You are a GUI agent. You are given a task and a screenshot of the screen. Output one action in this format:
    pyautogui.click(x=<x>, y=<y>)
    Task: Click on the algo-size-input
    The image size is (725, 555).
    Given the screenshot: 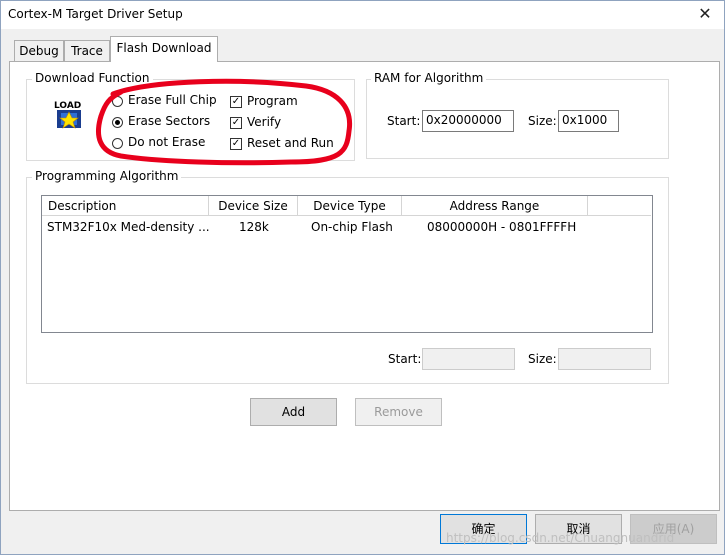 What is the action you would take?
    pyautogui.click(x=604, y=359)
    